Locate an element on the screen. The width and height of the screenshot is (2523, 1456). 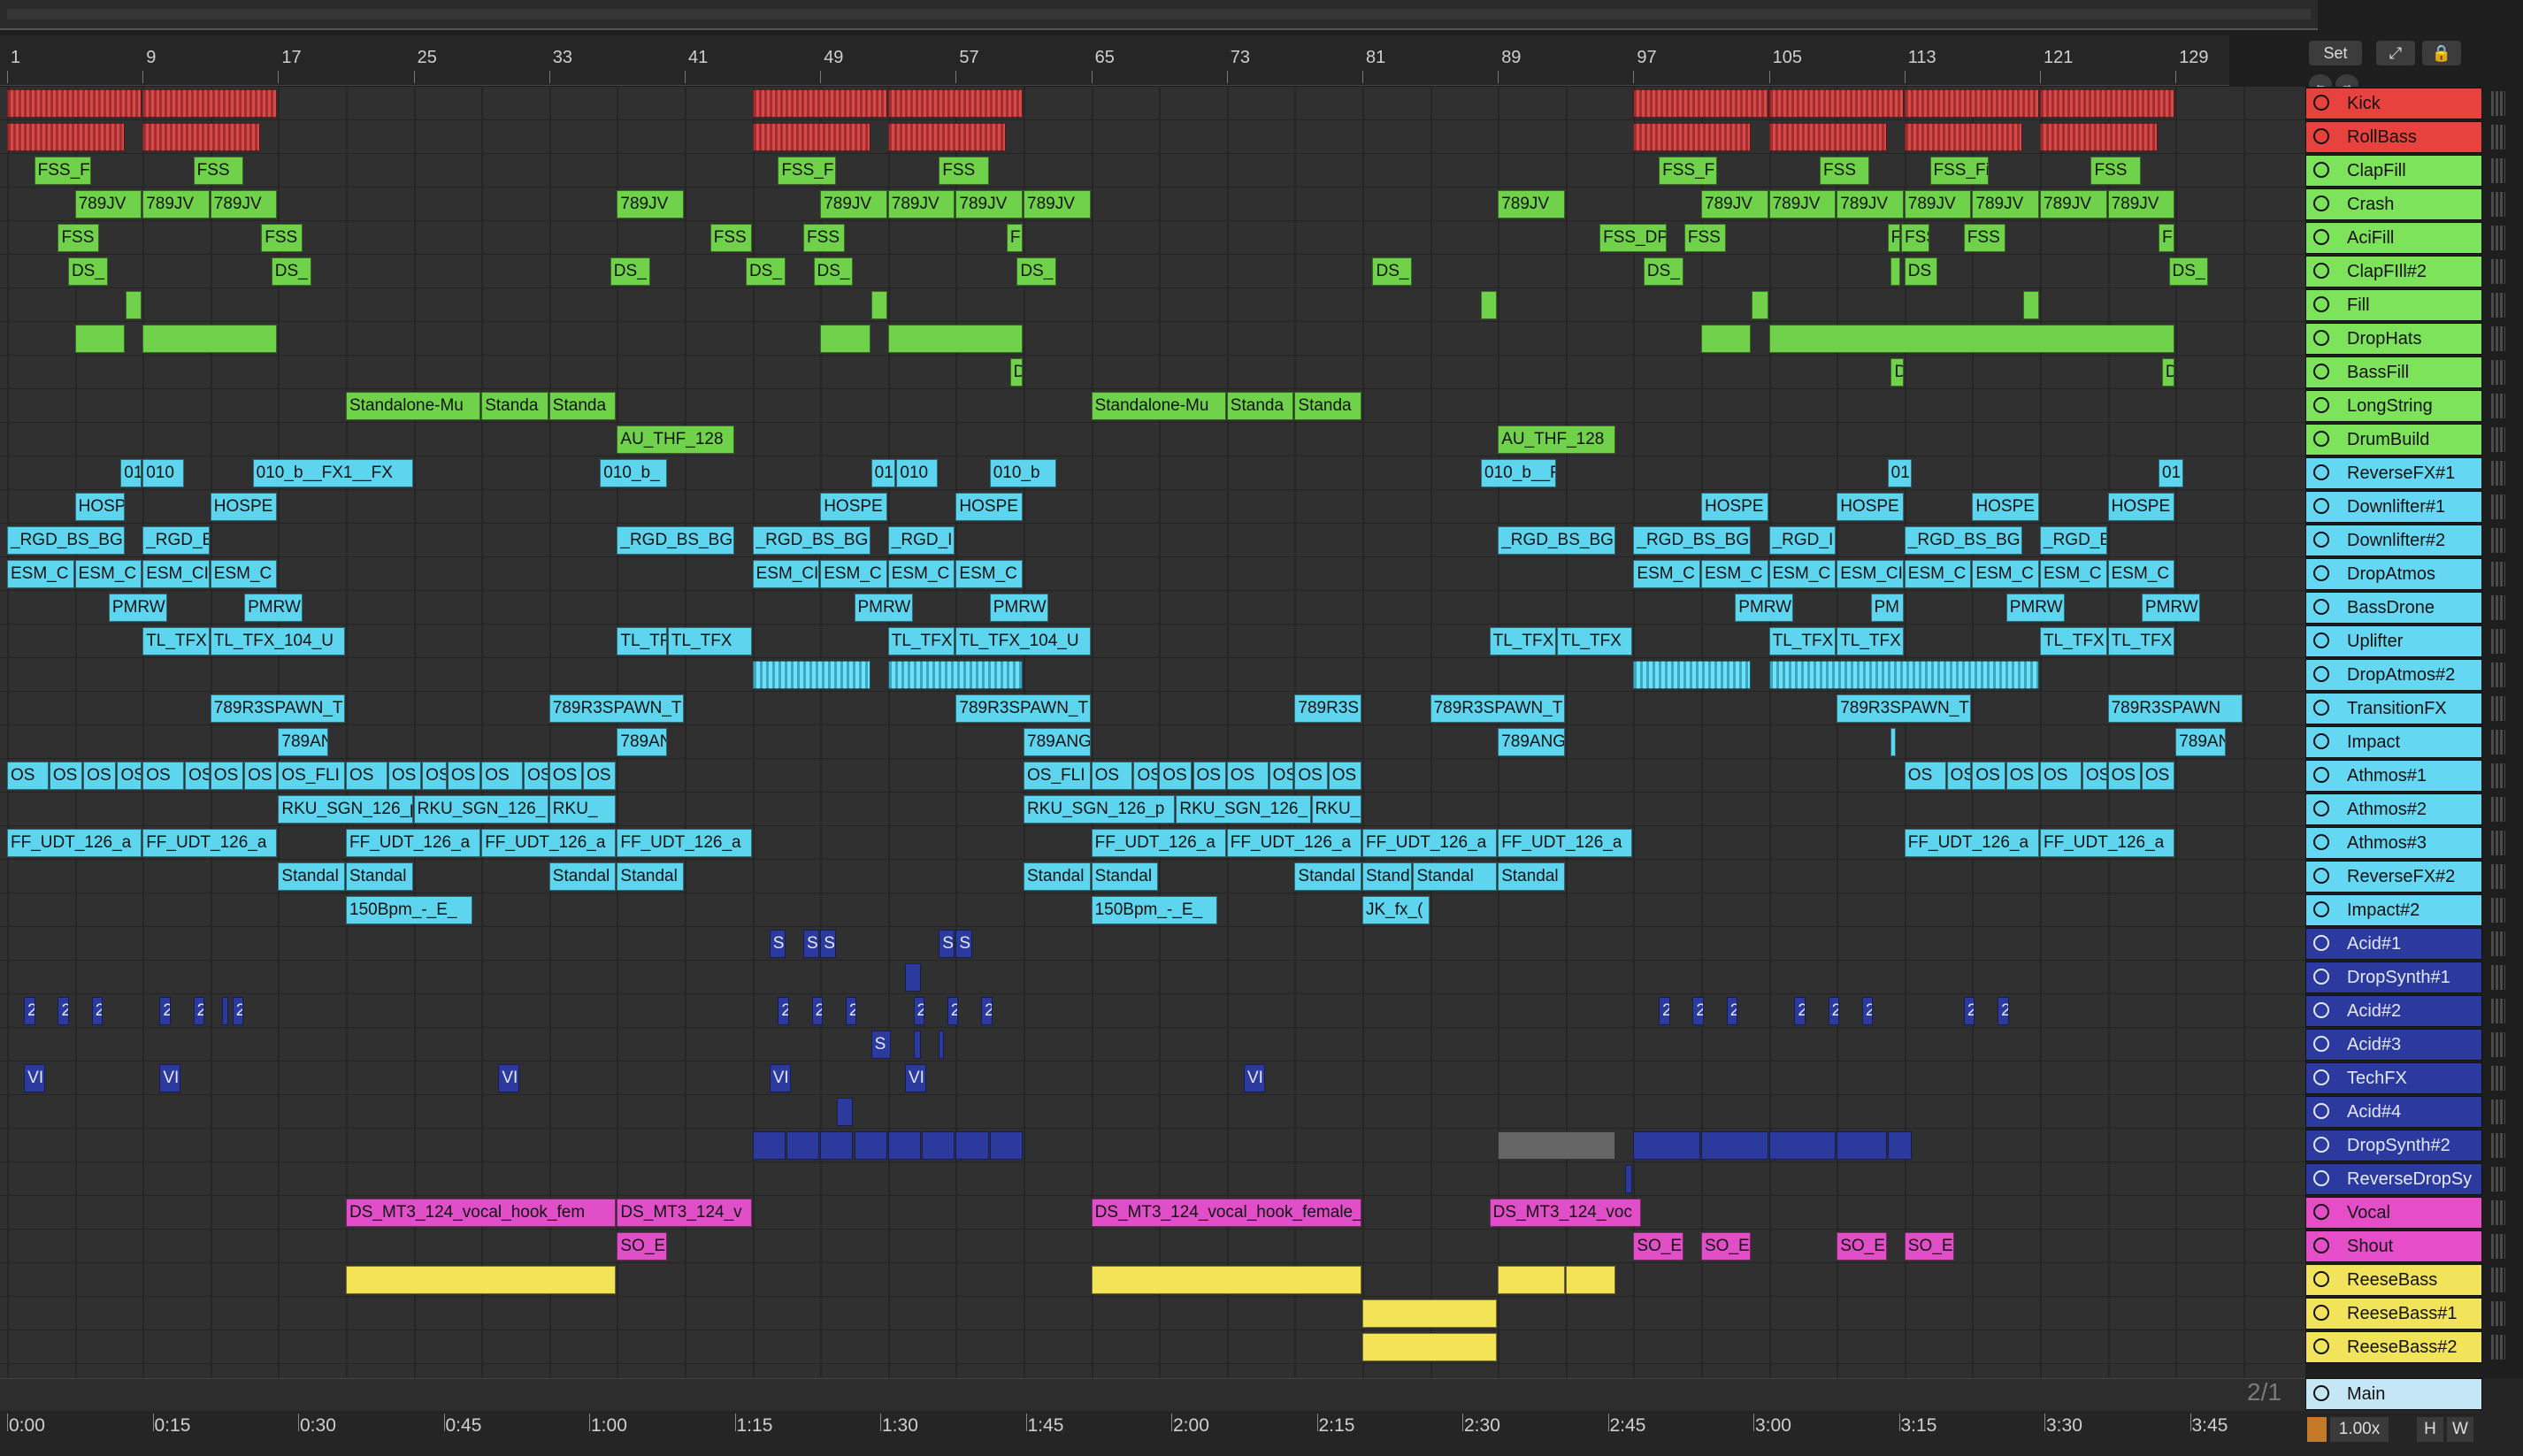
track-header: ReverseFX#1 is located at coordinates (2393, 473).